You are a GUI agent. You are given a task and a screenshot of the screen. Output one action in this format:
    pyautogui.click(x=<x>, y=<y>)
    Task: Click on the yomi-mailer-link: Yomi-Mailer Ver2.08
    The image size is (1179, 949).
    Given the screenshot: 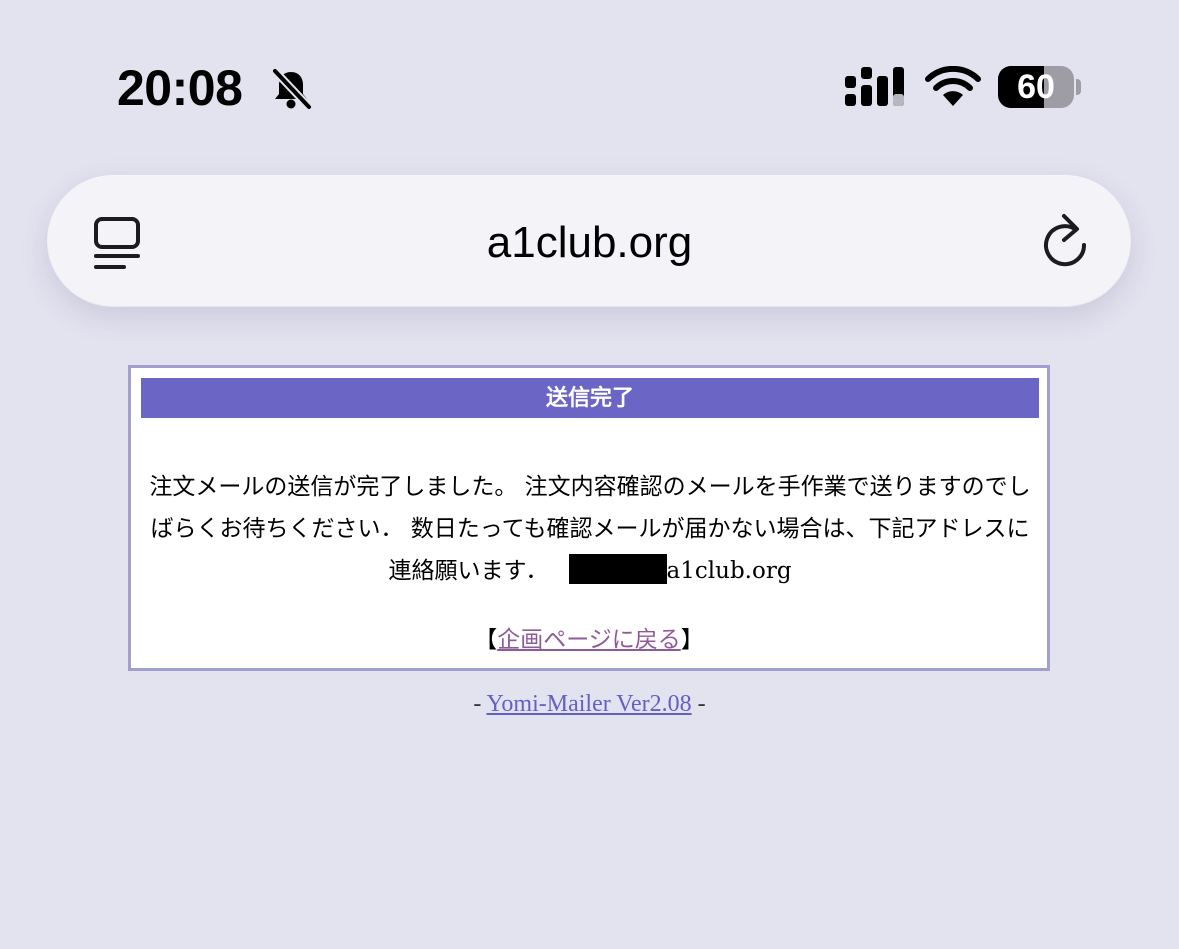 What is the action you would take?
    pyautogui.click(x=588, y=704)
    